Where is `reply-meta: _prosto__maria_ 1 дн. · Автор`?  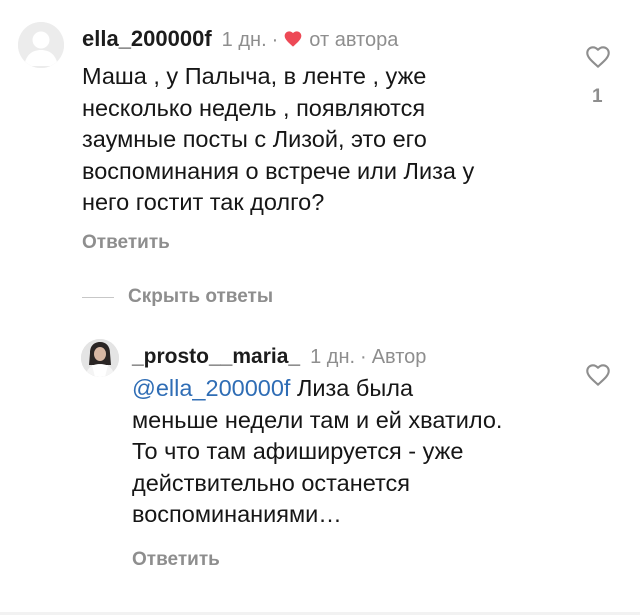
reply-meta: _prosto__maria_ 1 дн. · Автор is located at coordinates (279, 357).